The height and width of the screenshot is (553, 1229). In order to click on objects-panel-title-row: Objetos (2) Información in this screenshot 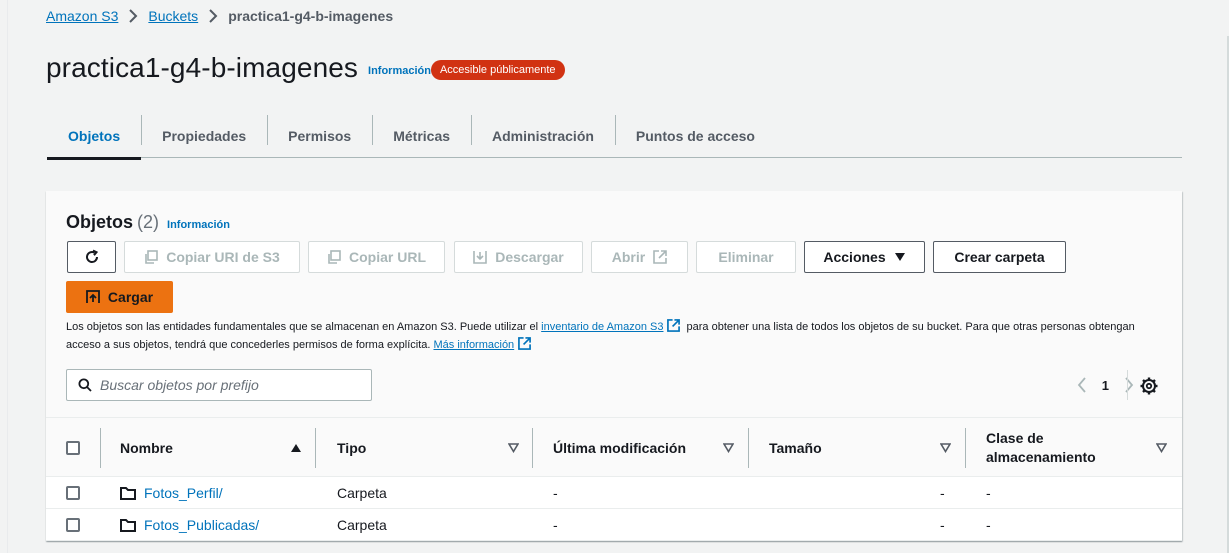, I will do `click(148, 222)`.